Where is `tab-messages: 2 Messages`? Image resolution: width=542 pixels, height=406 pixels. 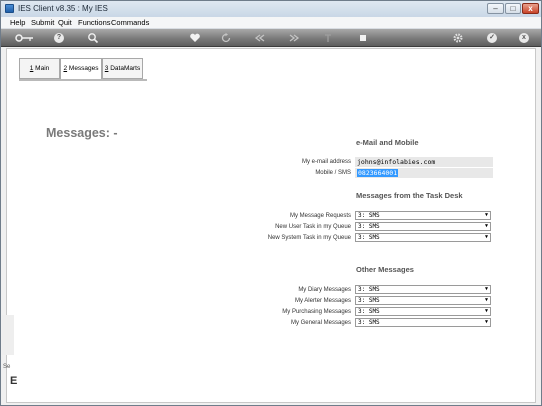 tab-messages: 2 Messages is located at coordinates (81, 69).